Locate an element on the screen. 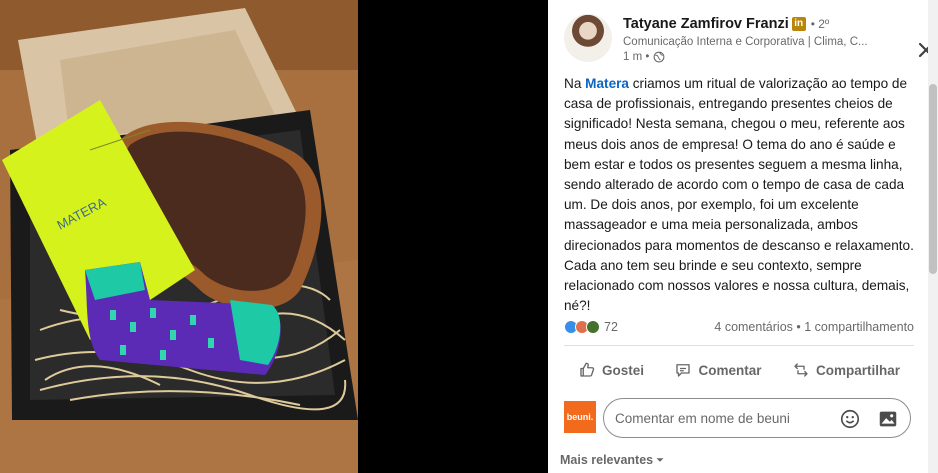 The image size is (938, 473). like-label: Gostei is located at coordinates (623, 370).